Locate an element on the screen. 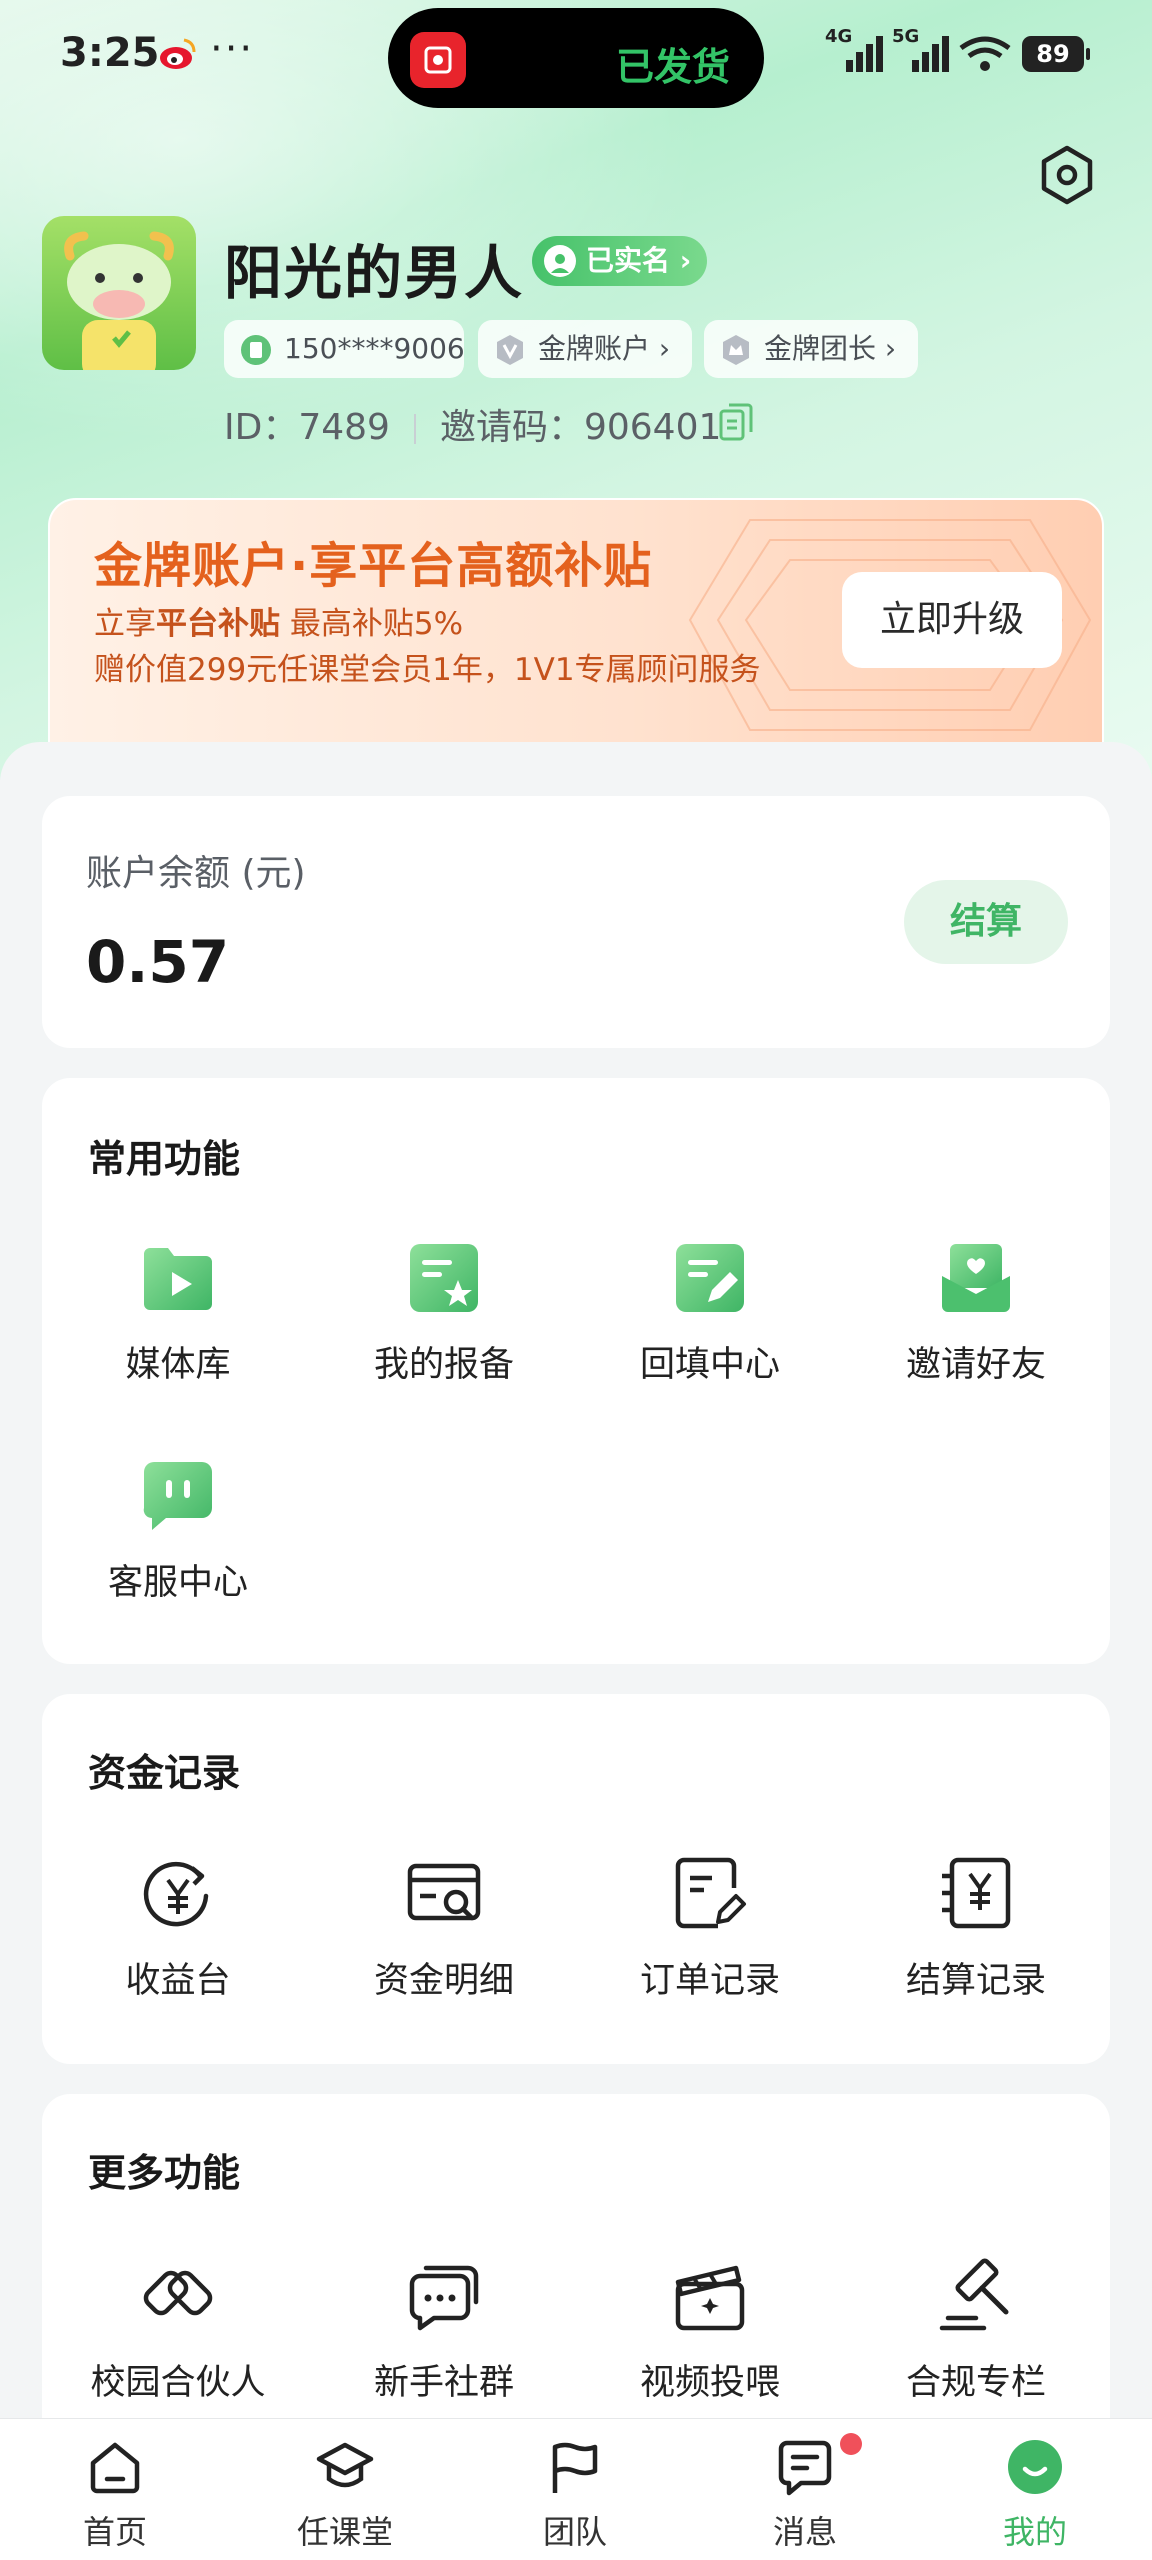 The image size is (1152, 2560). nav-mine: 我的 is located at coordinates (1035, 2489).